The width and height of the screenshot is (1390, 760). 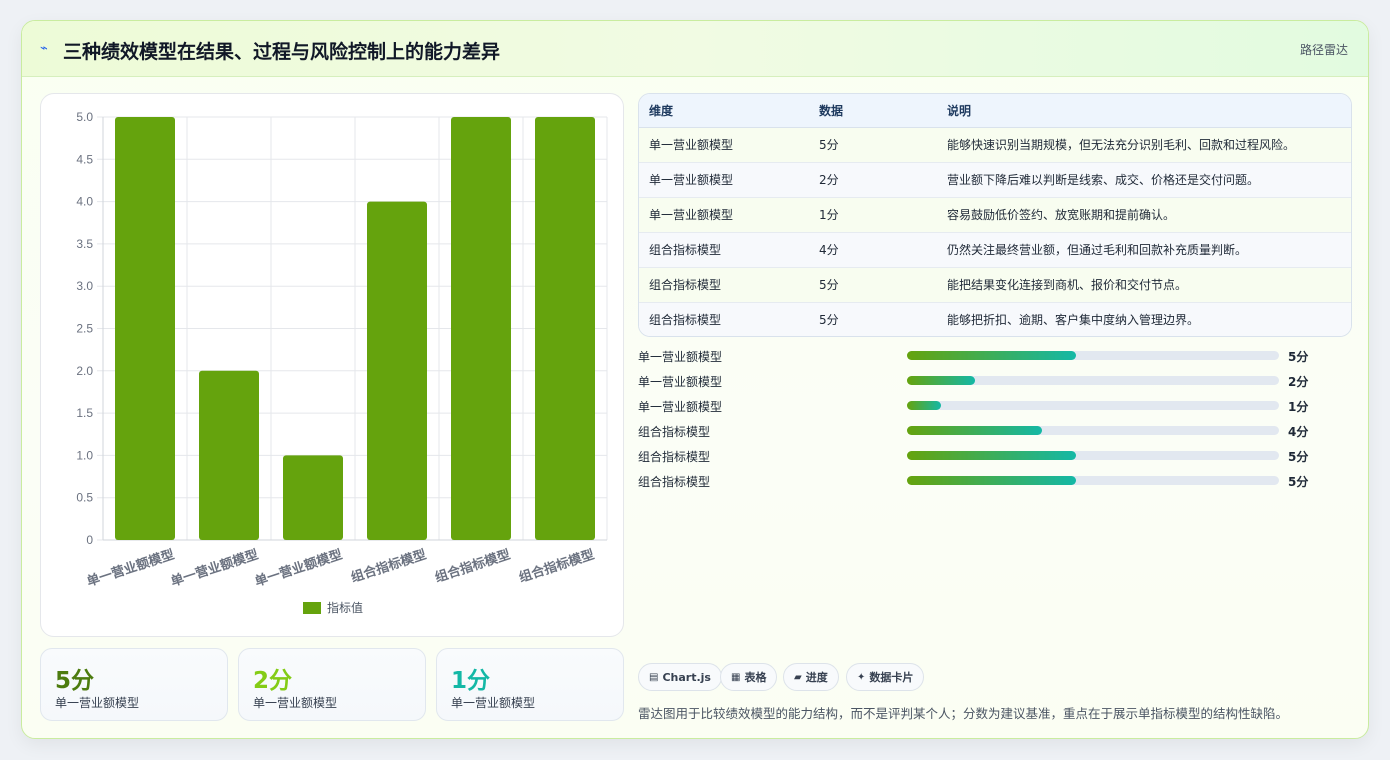 What do you see at coordinates (873, 250) in the screenshot?
I see `table-cell: 4分` at bounding box center [873, 250].